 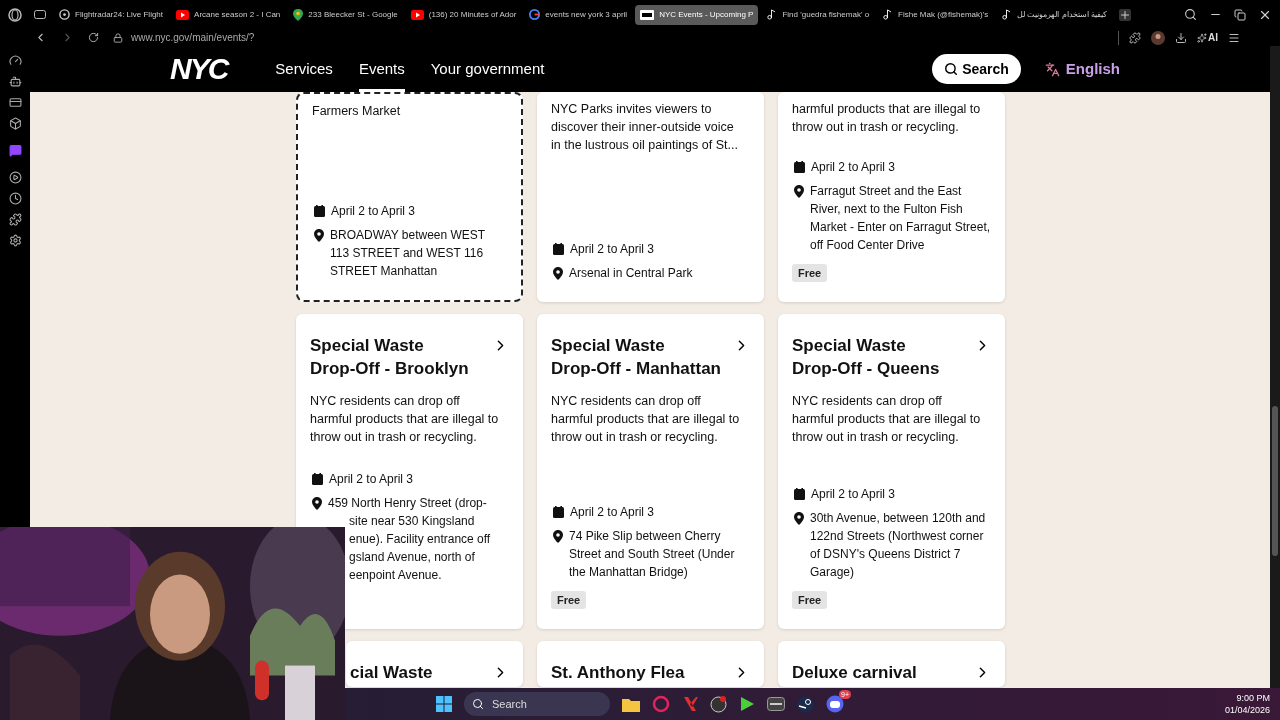 I want to click on browser-icon, so click(x=661, y=704).